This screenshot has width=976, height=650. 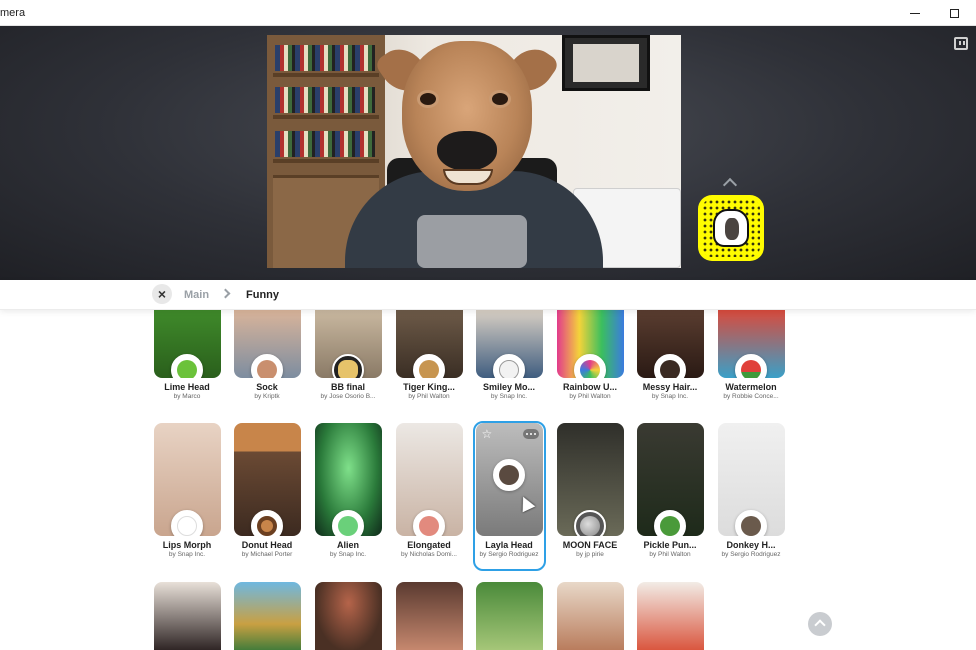 I want to click on lens-name: Lime Head, so click(x=187, y=387).